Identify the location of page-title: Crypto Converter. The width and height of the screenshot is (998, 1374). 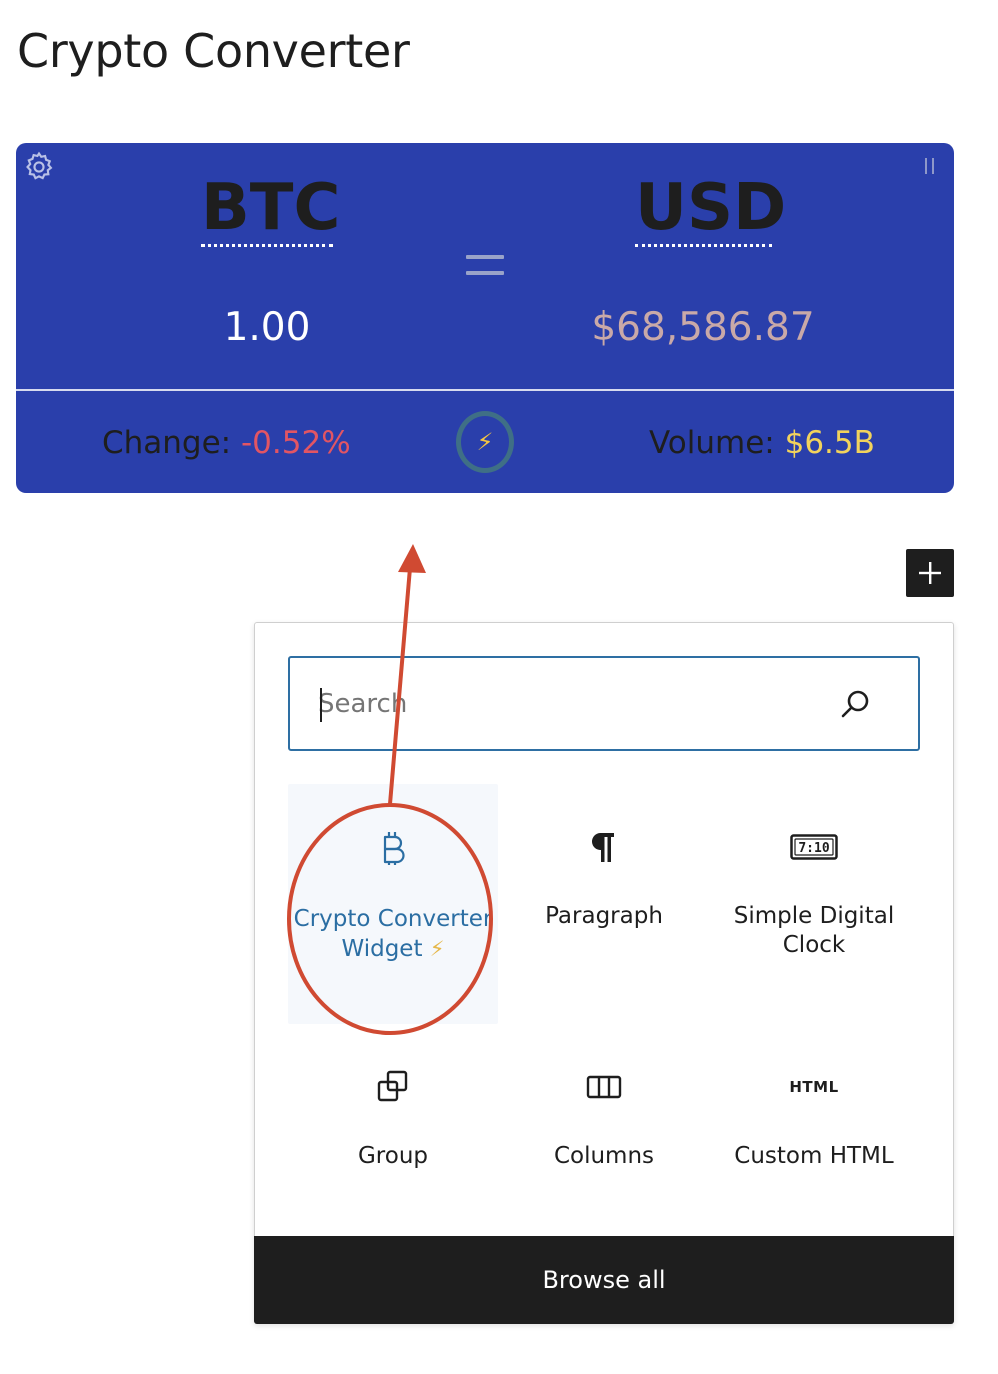
(213, 51).